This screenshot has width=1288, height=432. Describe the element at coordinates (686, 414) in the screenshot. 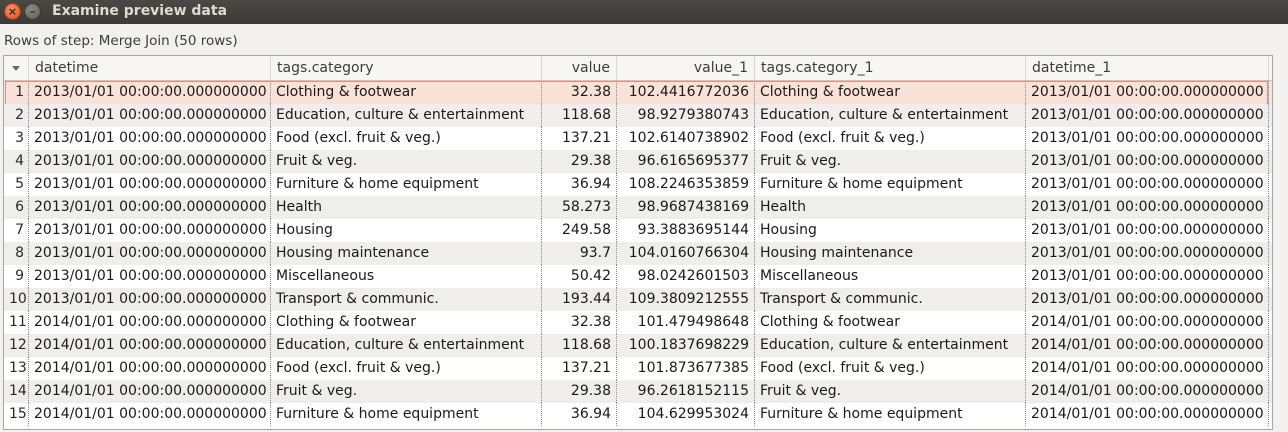

I see `cell-value-1: 104.629953024` at that location.